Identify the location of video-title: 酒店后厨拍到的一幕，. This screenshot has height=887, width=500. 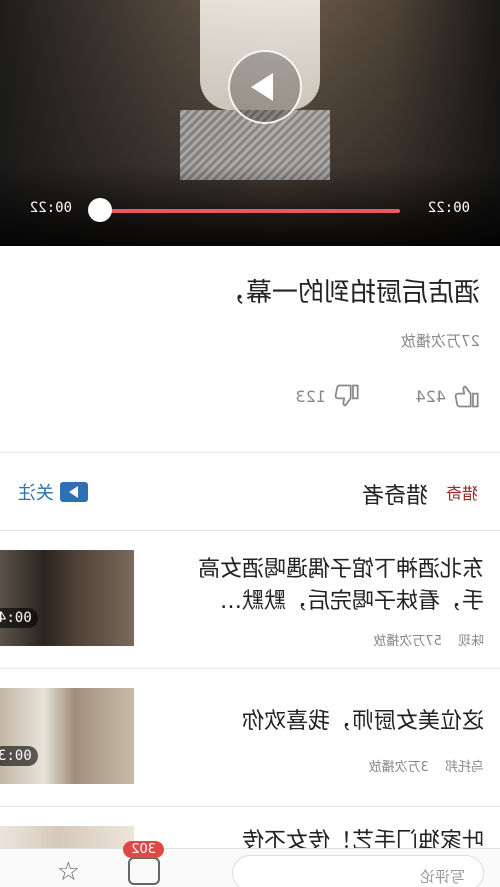
(349, 293).